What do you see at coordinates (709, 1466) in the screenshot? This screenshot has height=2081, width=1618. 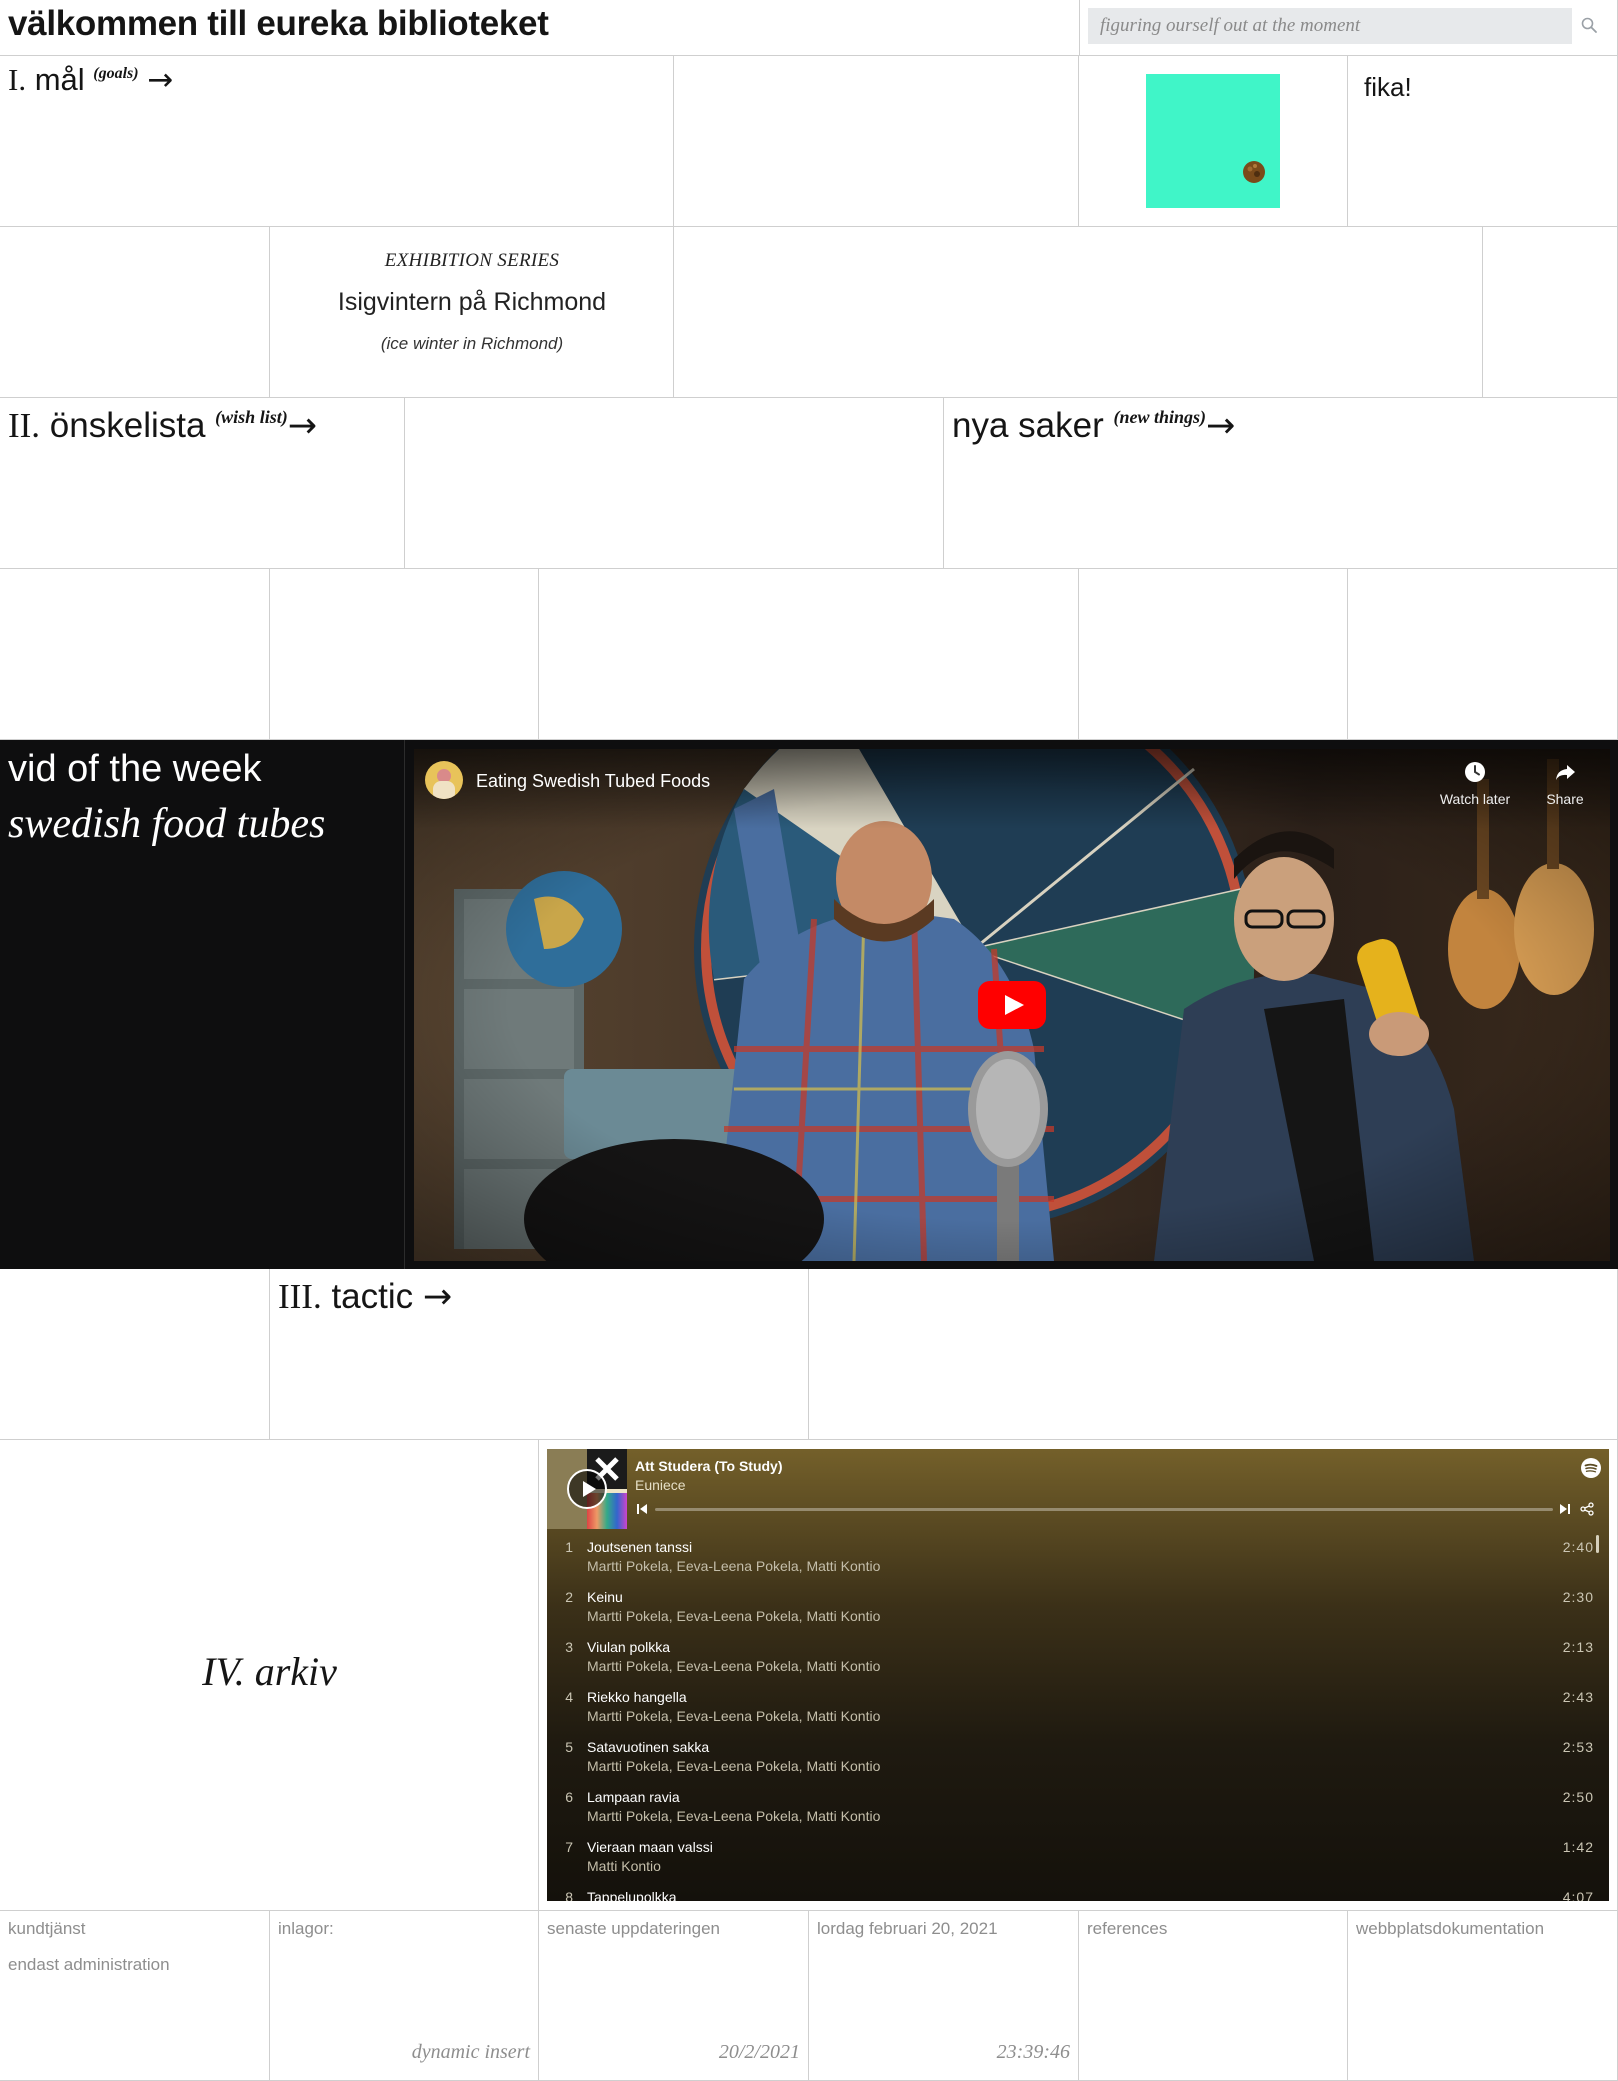 I see `album-title: Att Studera (To Study)` at bounding box center [709, 1466].